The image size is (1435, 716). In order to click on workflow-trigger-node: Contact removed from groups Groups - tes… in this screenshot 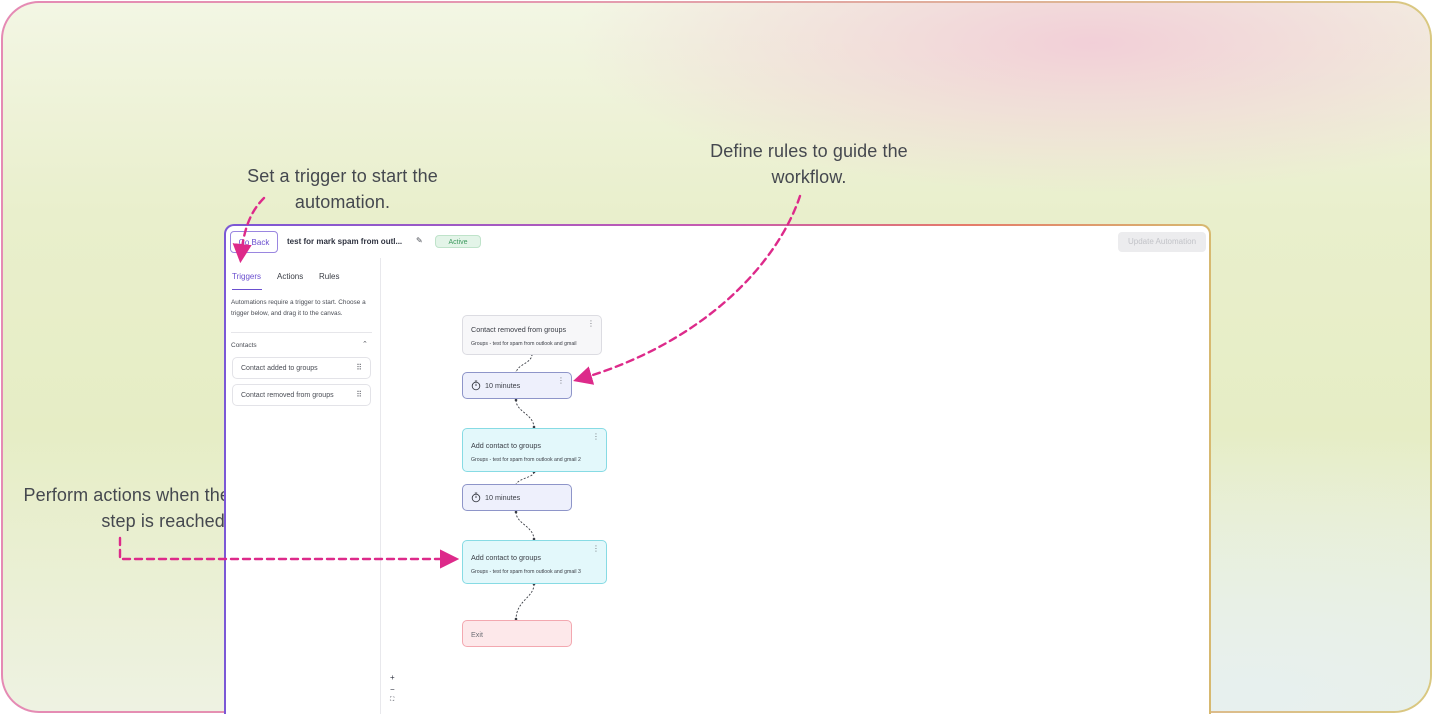, I will do `click(532, 335)`.